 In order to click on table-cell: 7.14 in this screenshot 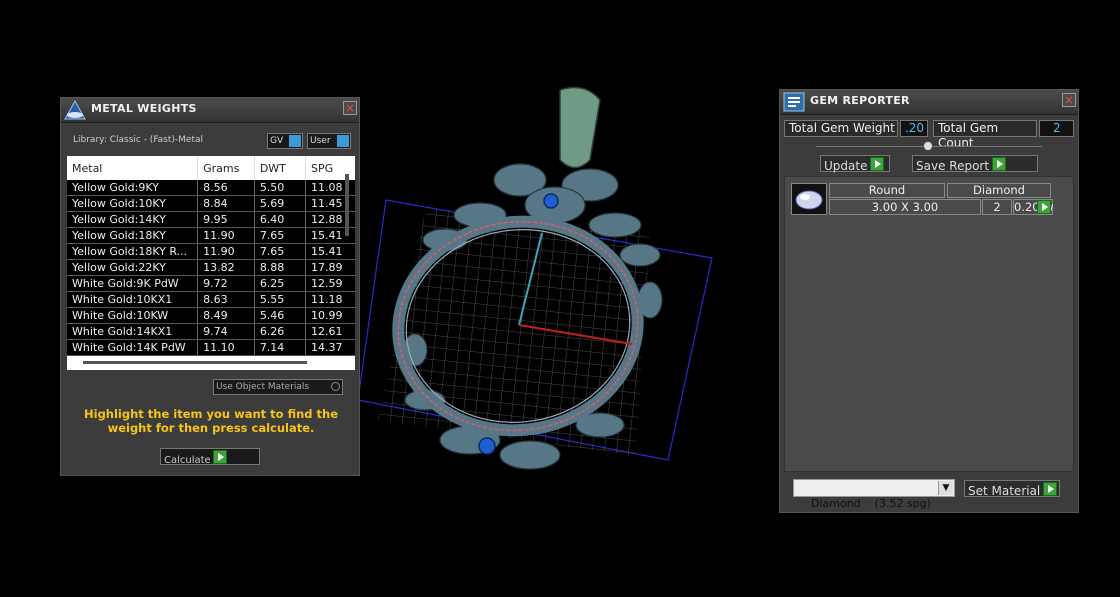, I will do `click(280, 347)`.